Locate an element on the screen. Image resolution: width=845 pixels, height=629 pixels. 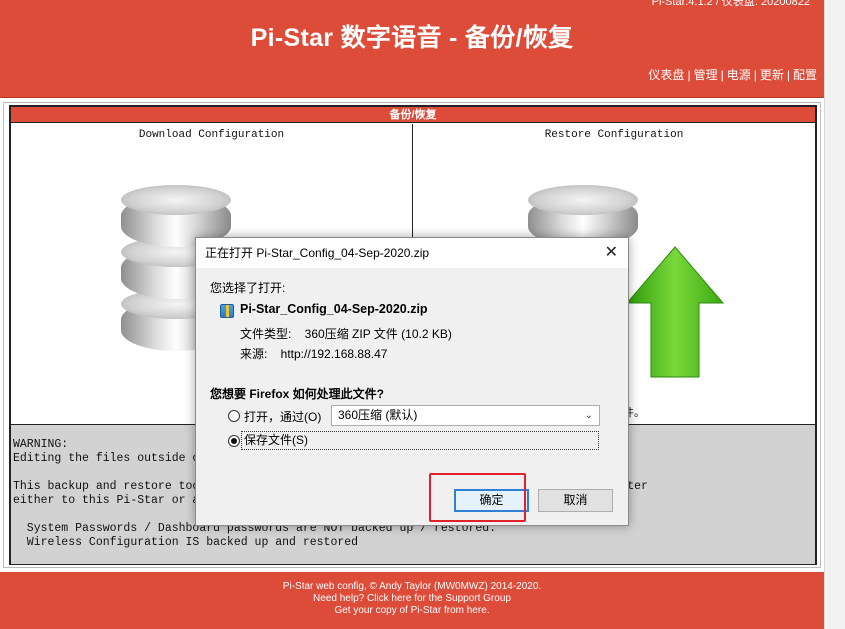
zip-file-icon is located at coordinates (227, 311).